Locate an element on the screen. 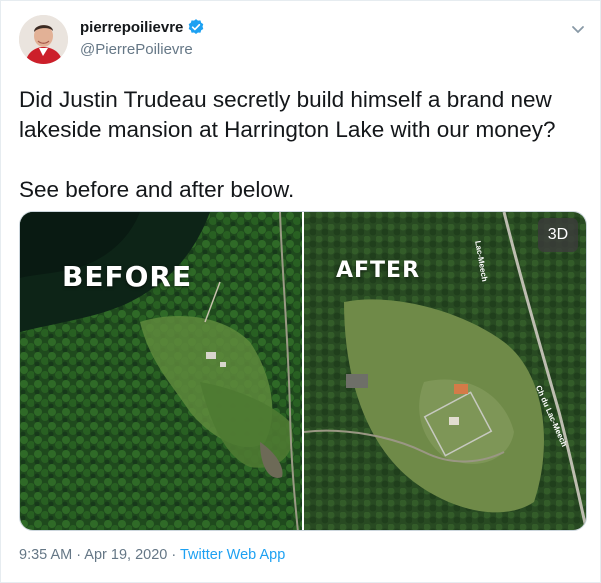 Image resolution: width=601 pixels, height=583 pixels. source-link: Twitter Web App is located at coordinates (232, 555).